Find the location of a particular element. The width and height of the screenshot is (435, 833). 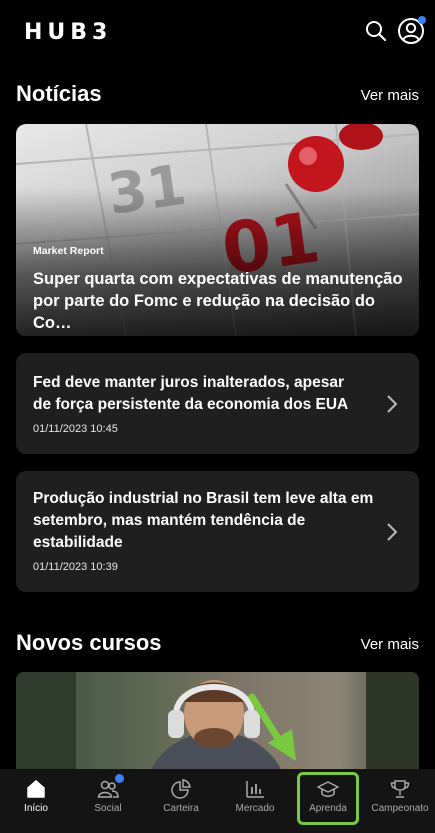

course-card is located at coordinates (217, 722).